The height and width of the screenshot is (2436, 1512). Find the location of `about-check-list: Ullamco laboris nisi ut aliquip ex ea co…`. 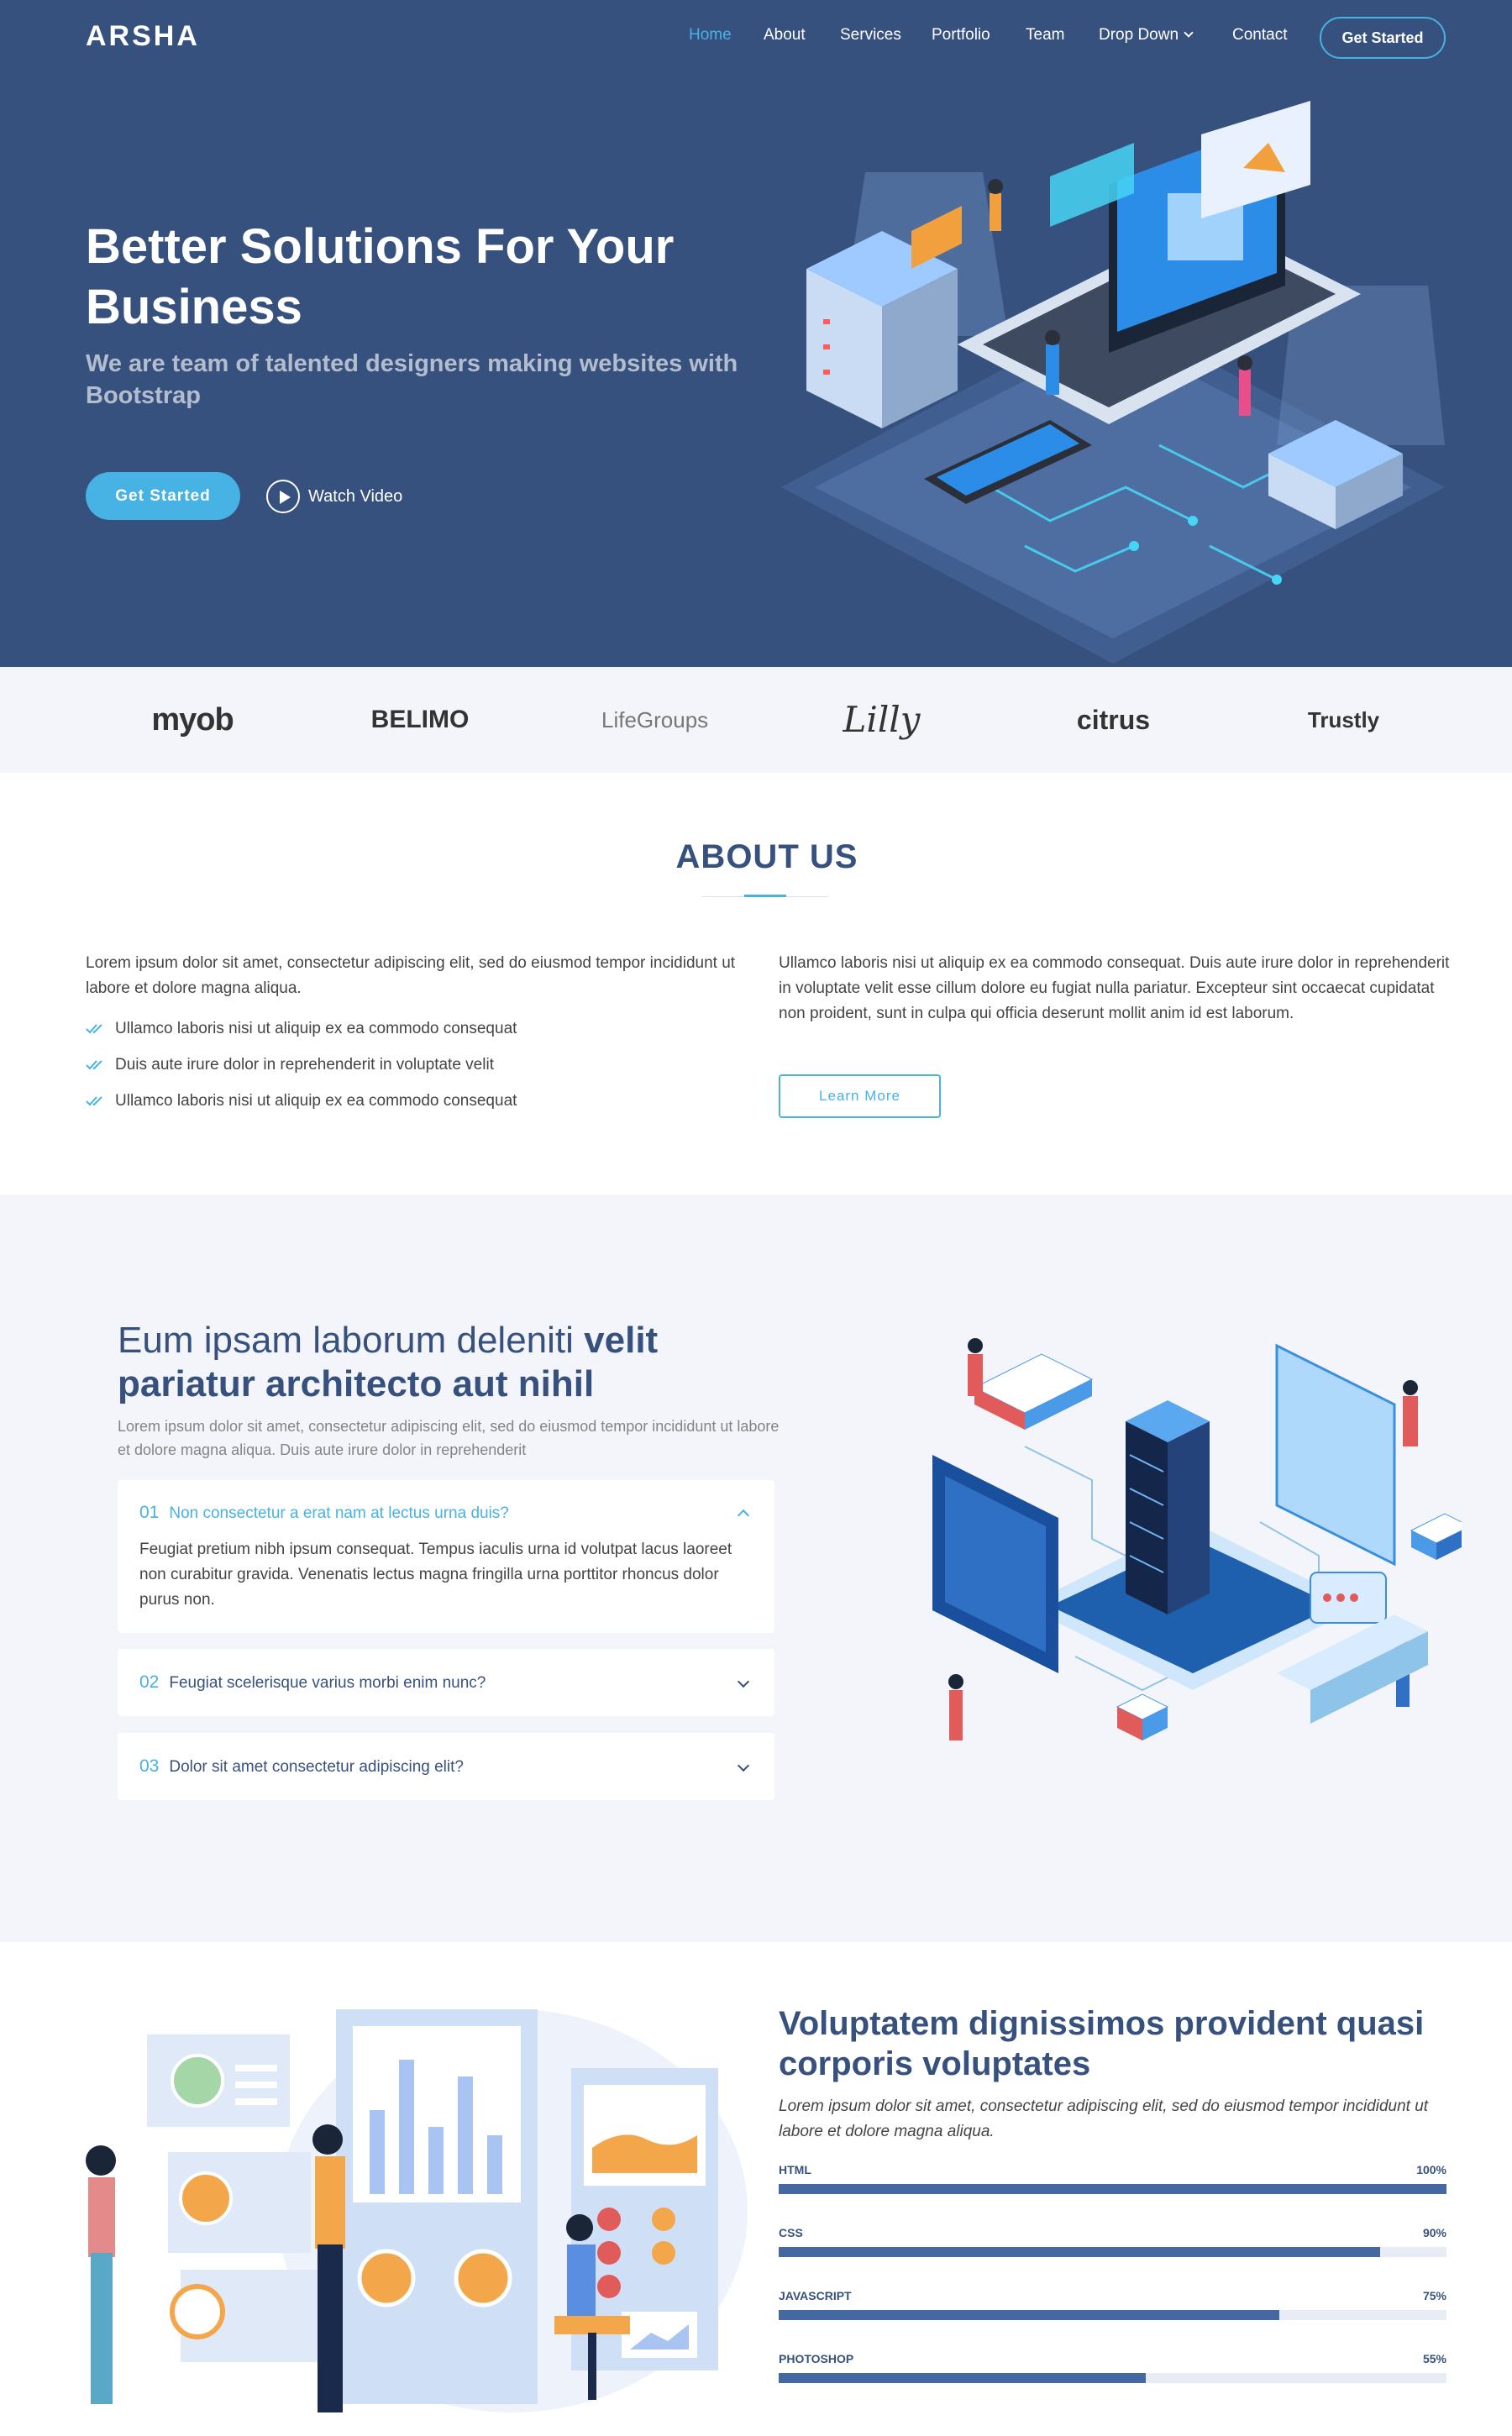

about-check-list: Ullamco laboris nisi ut aliquip ex ea co… is located at coordinates (413, 1070).